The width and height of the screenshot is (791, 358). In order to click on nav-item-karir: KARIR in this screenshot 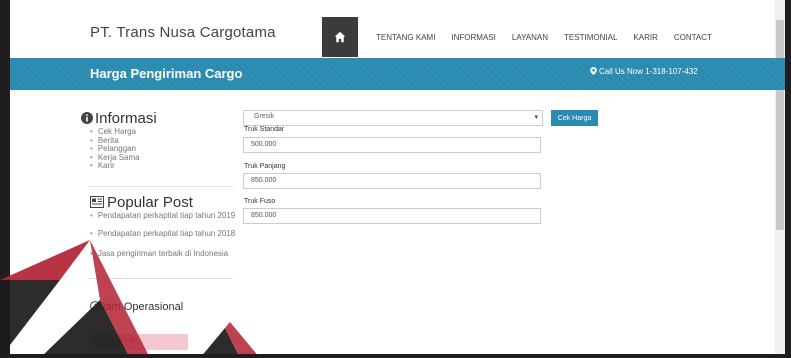, I will do `click(645, 37)`.